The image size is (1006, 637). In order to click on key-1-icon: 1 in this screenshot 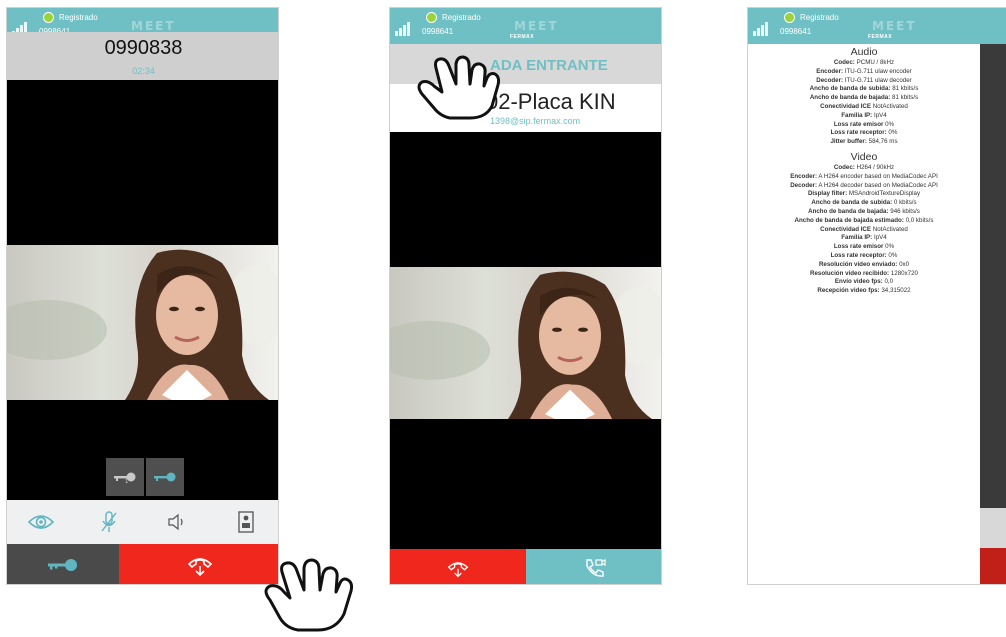, I will do `click(125, 477)`.